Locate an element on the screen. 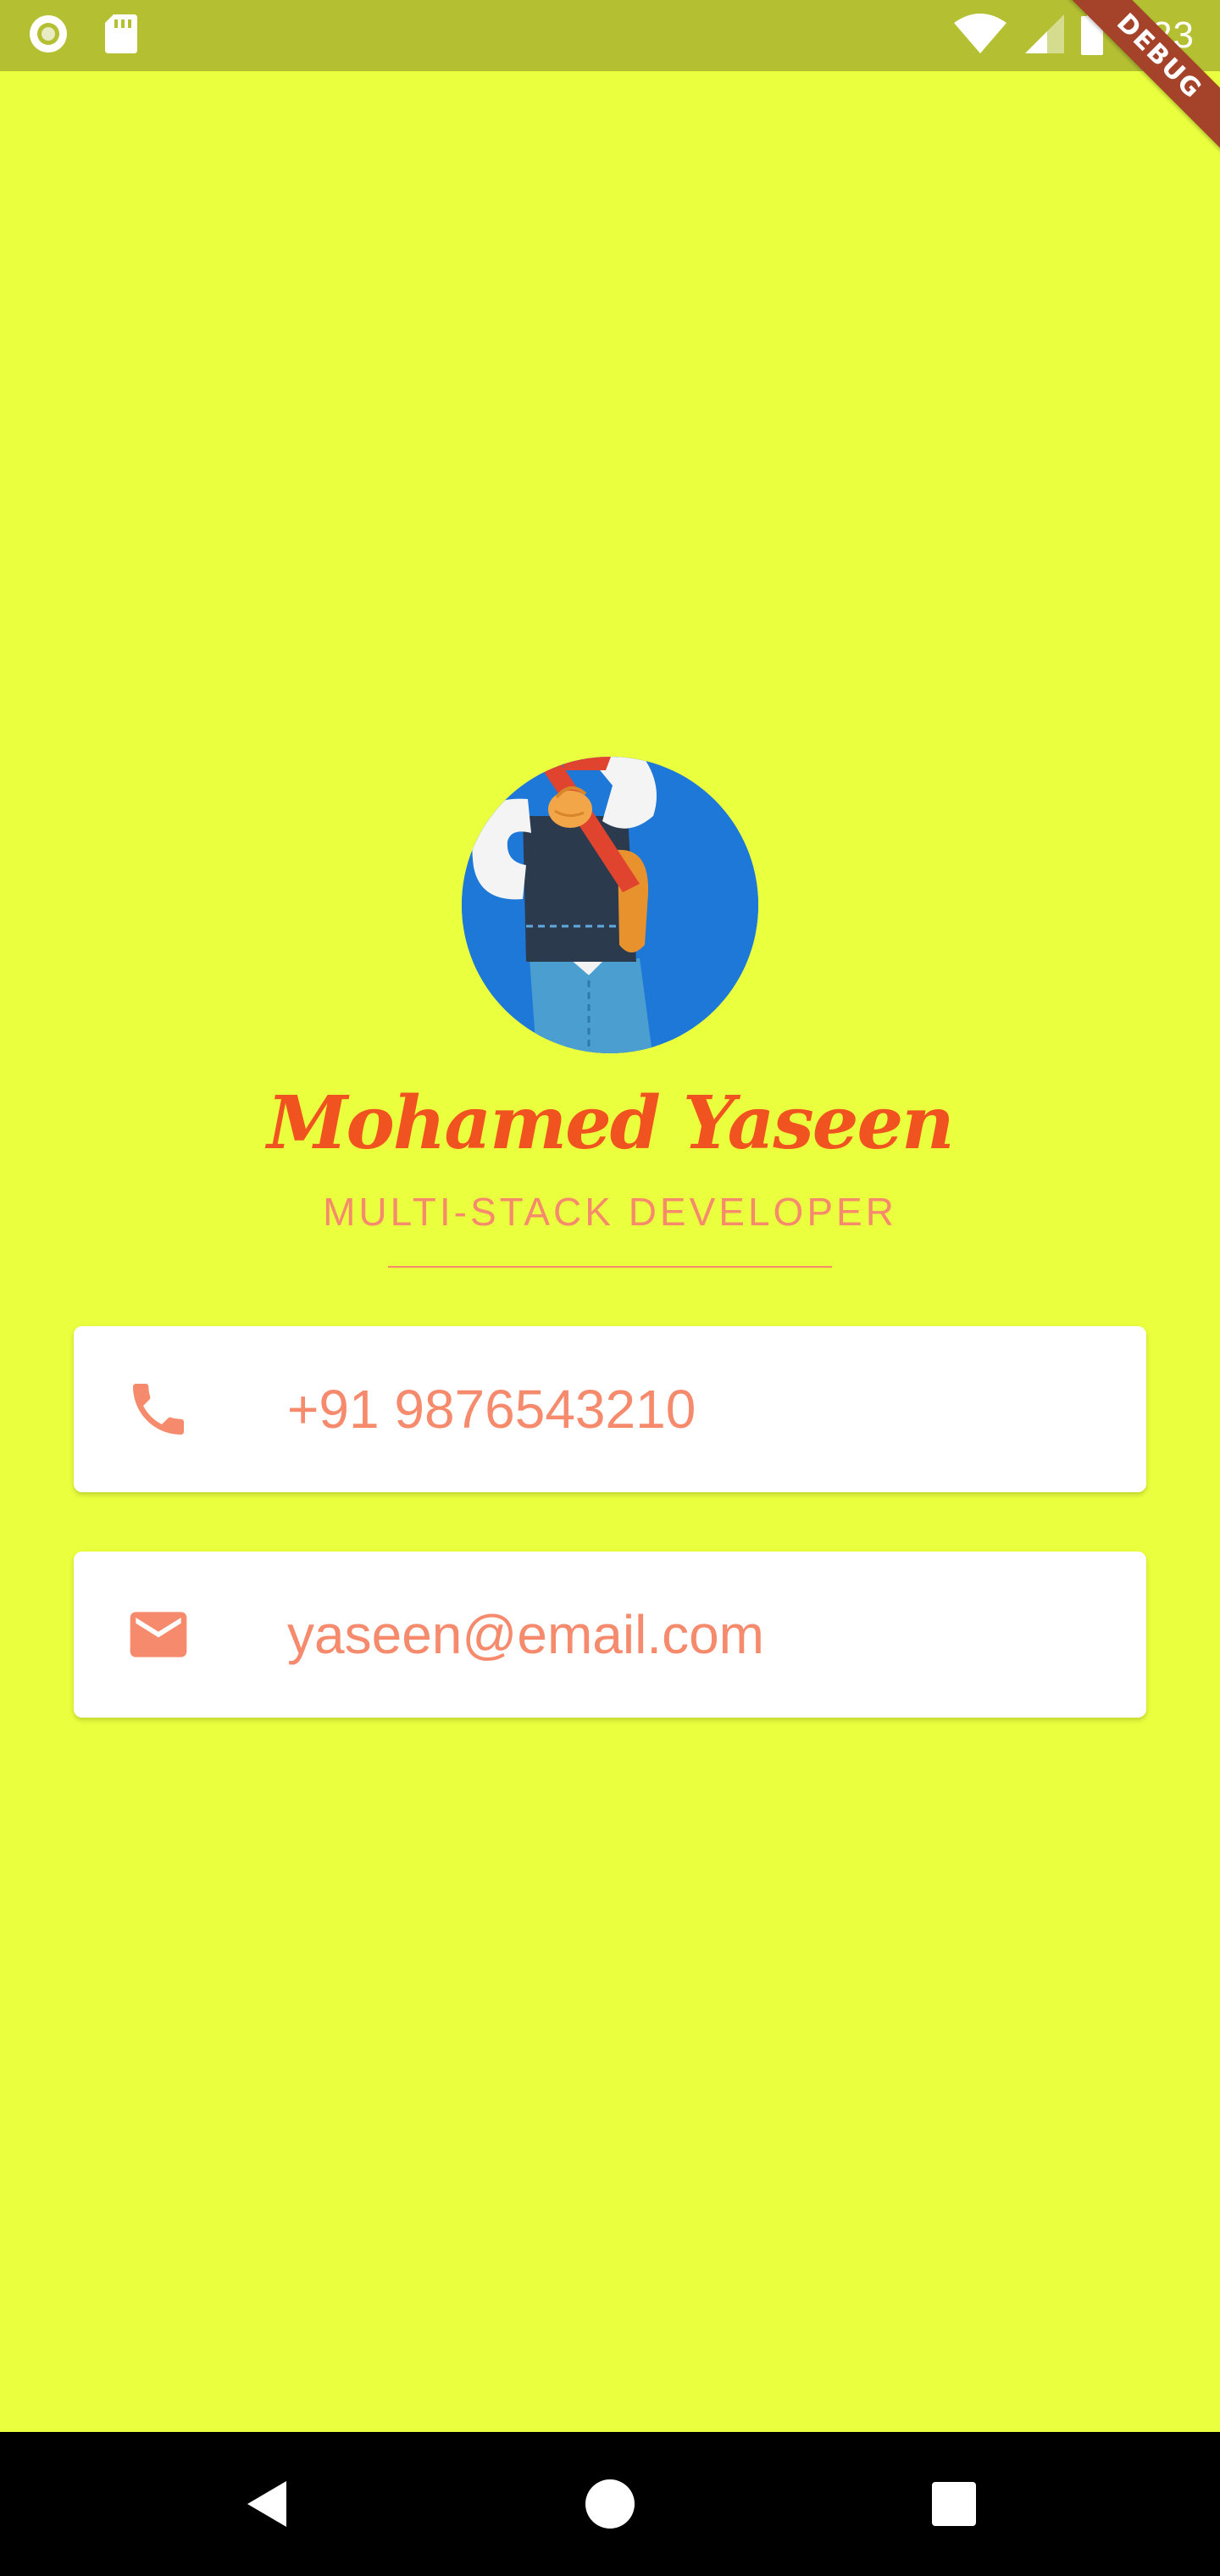 The image size is (1220, 2576). phone-icon is located at coordinates (158, 1409).